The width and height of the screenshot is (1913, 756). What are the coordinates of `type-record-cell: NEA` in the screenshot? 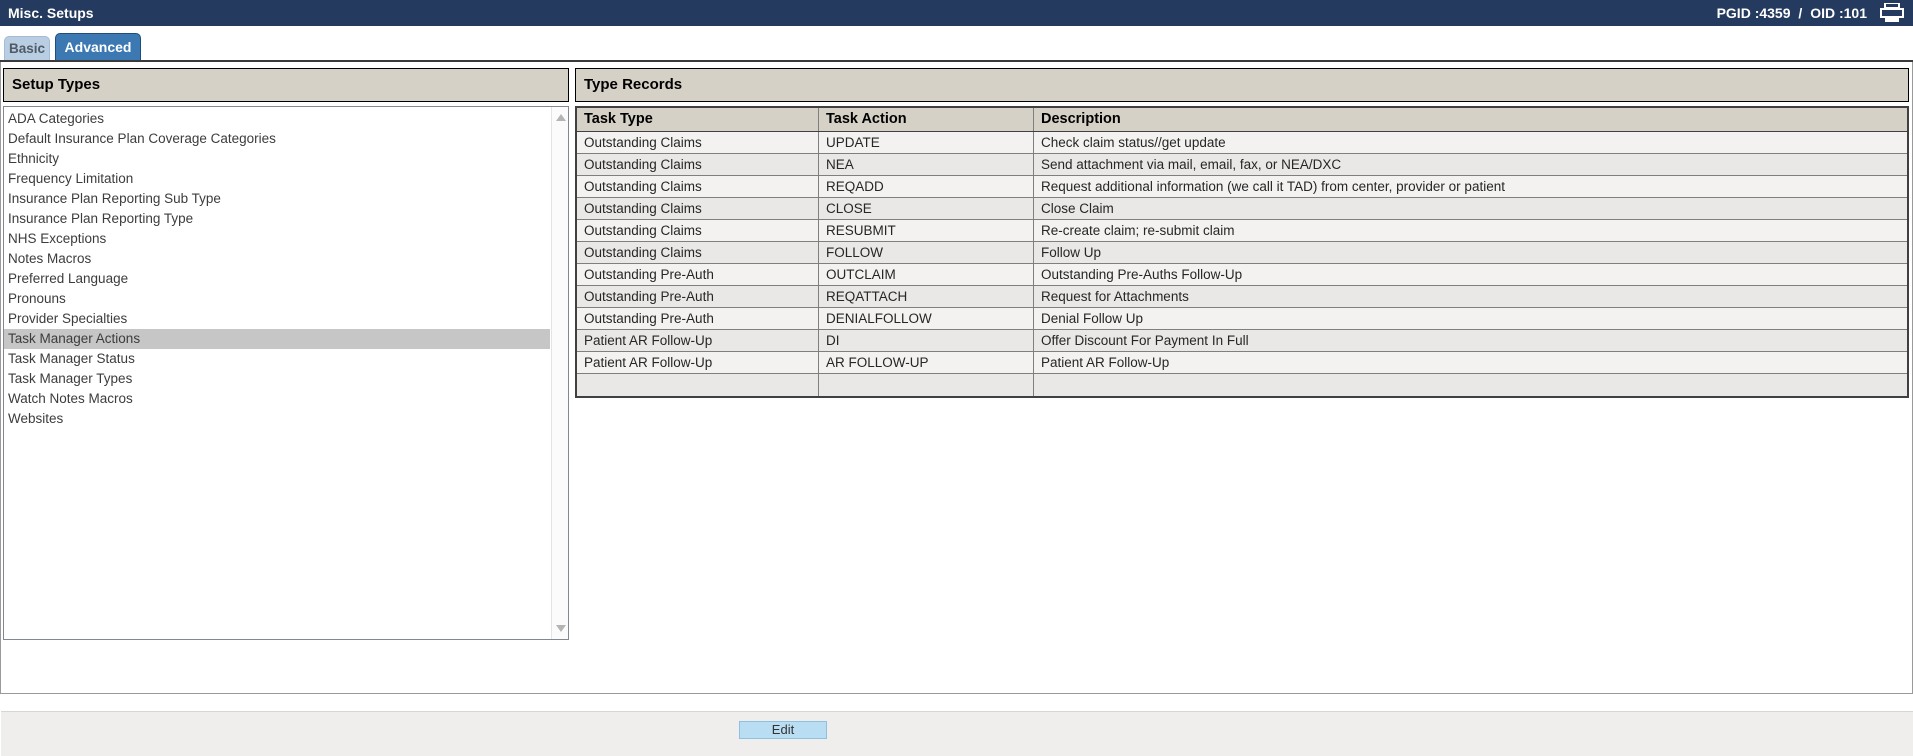 It's located at (926, 164).